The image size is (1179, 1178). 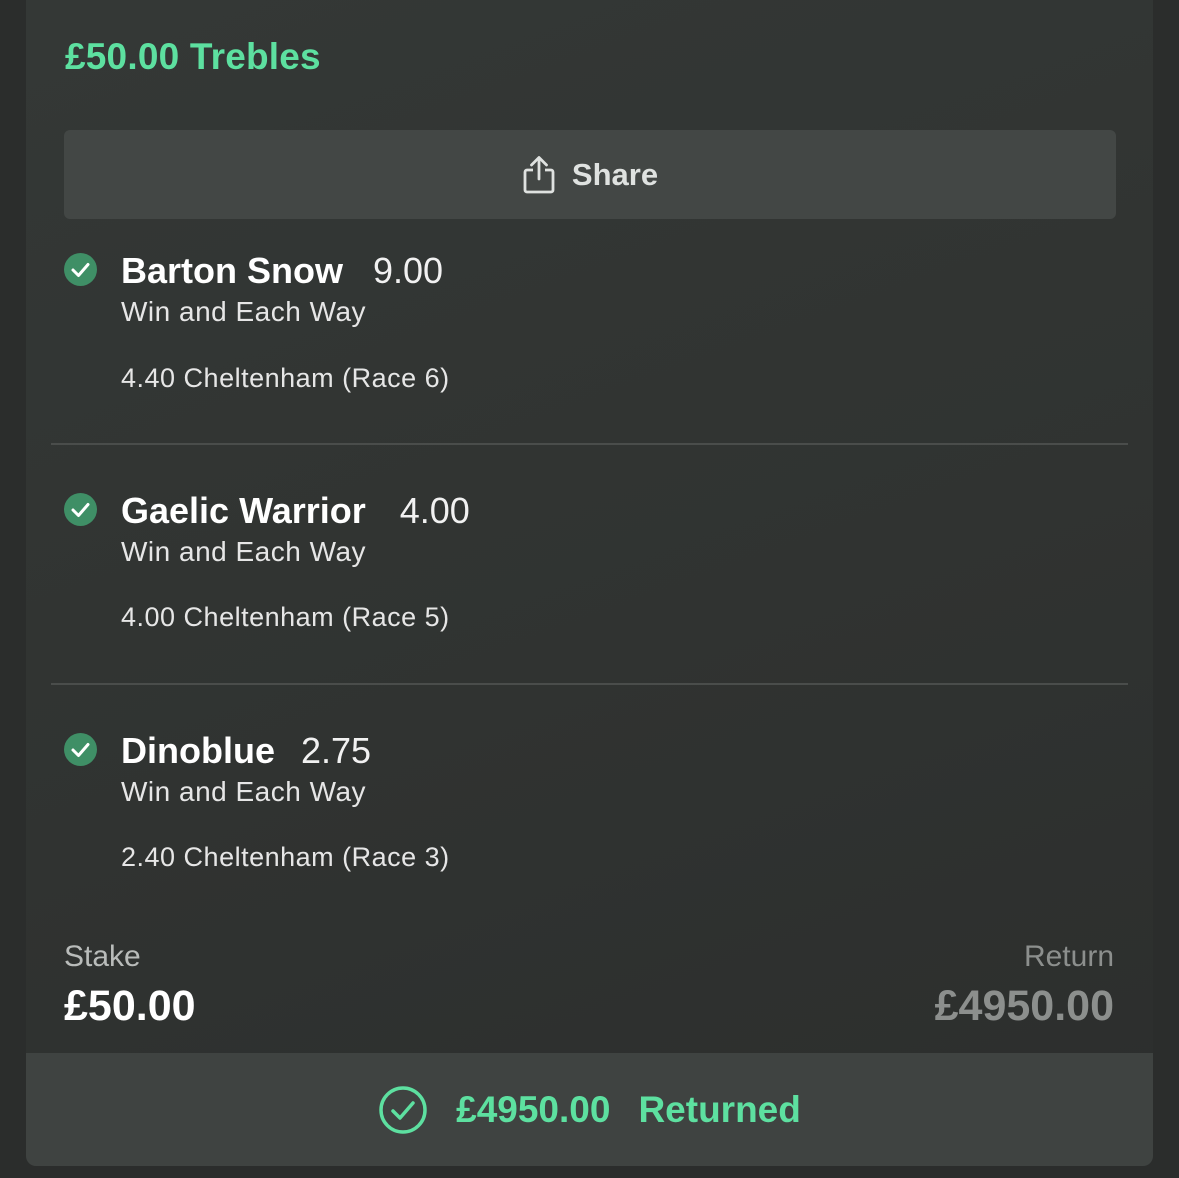 I want to click on selection-name: Gaelic Warrior 4.00, so click(x=295, y=511).